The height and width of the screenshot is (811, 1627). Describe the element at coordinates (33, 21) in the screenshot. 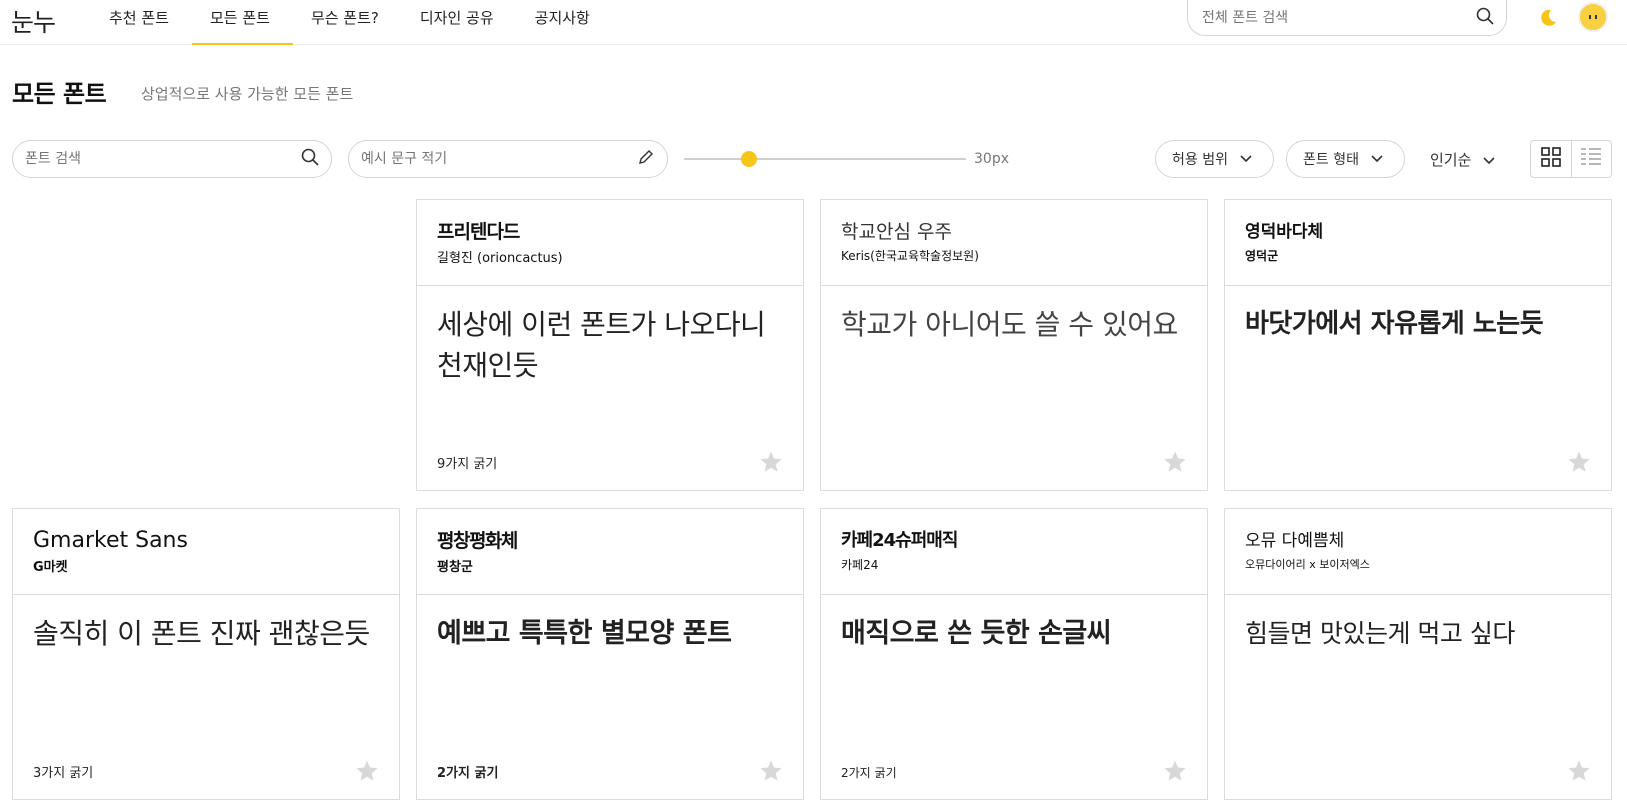

I see `site-logo: 눈누` at that location.